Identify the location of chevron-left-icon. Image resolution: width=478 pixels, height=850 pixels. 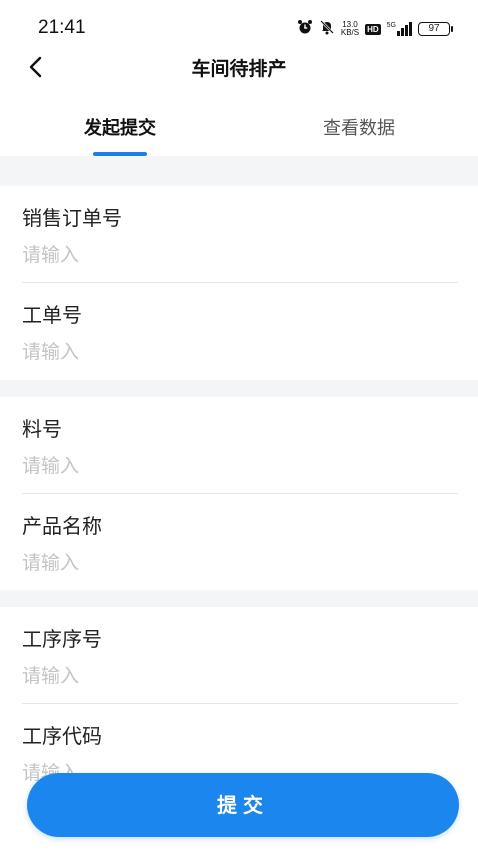
(35, 67).